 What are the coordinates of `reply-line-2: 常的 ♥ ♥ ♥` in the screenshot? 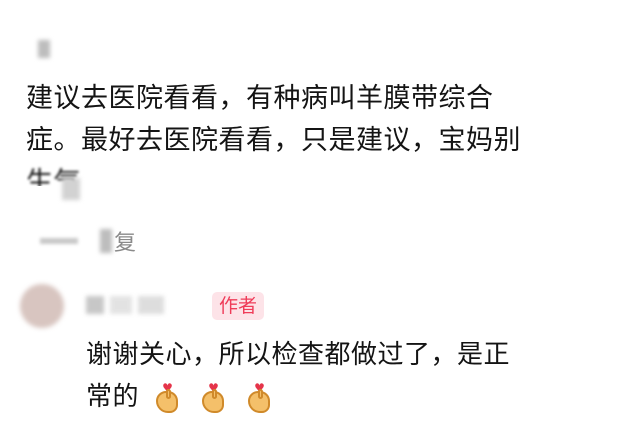 It's located at (356, 397).